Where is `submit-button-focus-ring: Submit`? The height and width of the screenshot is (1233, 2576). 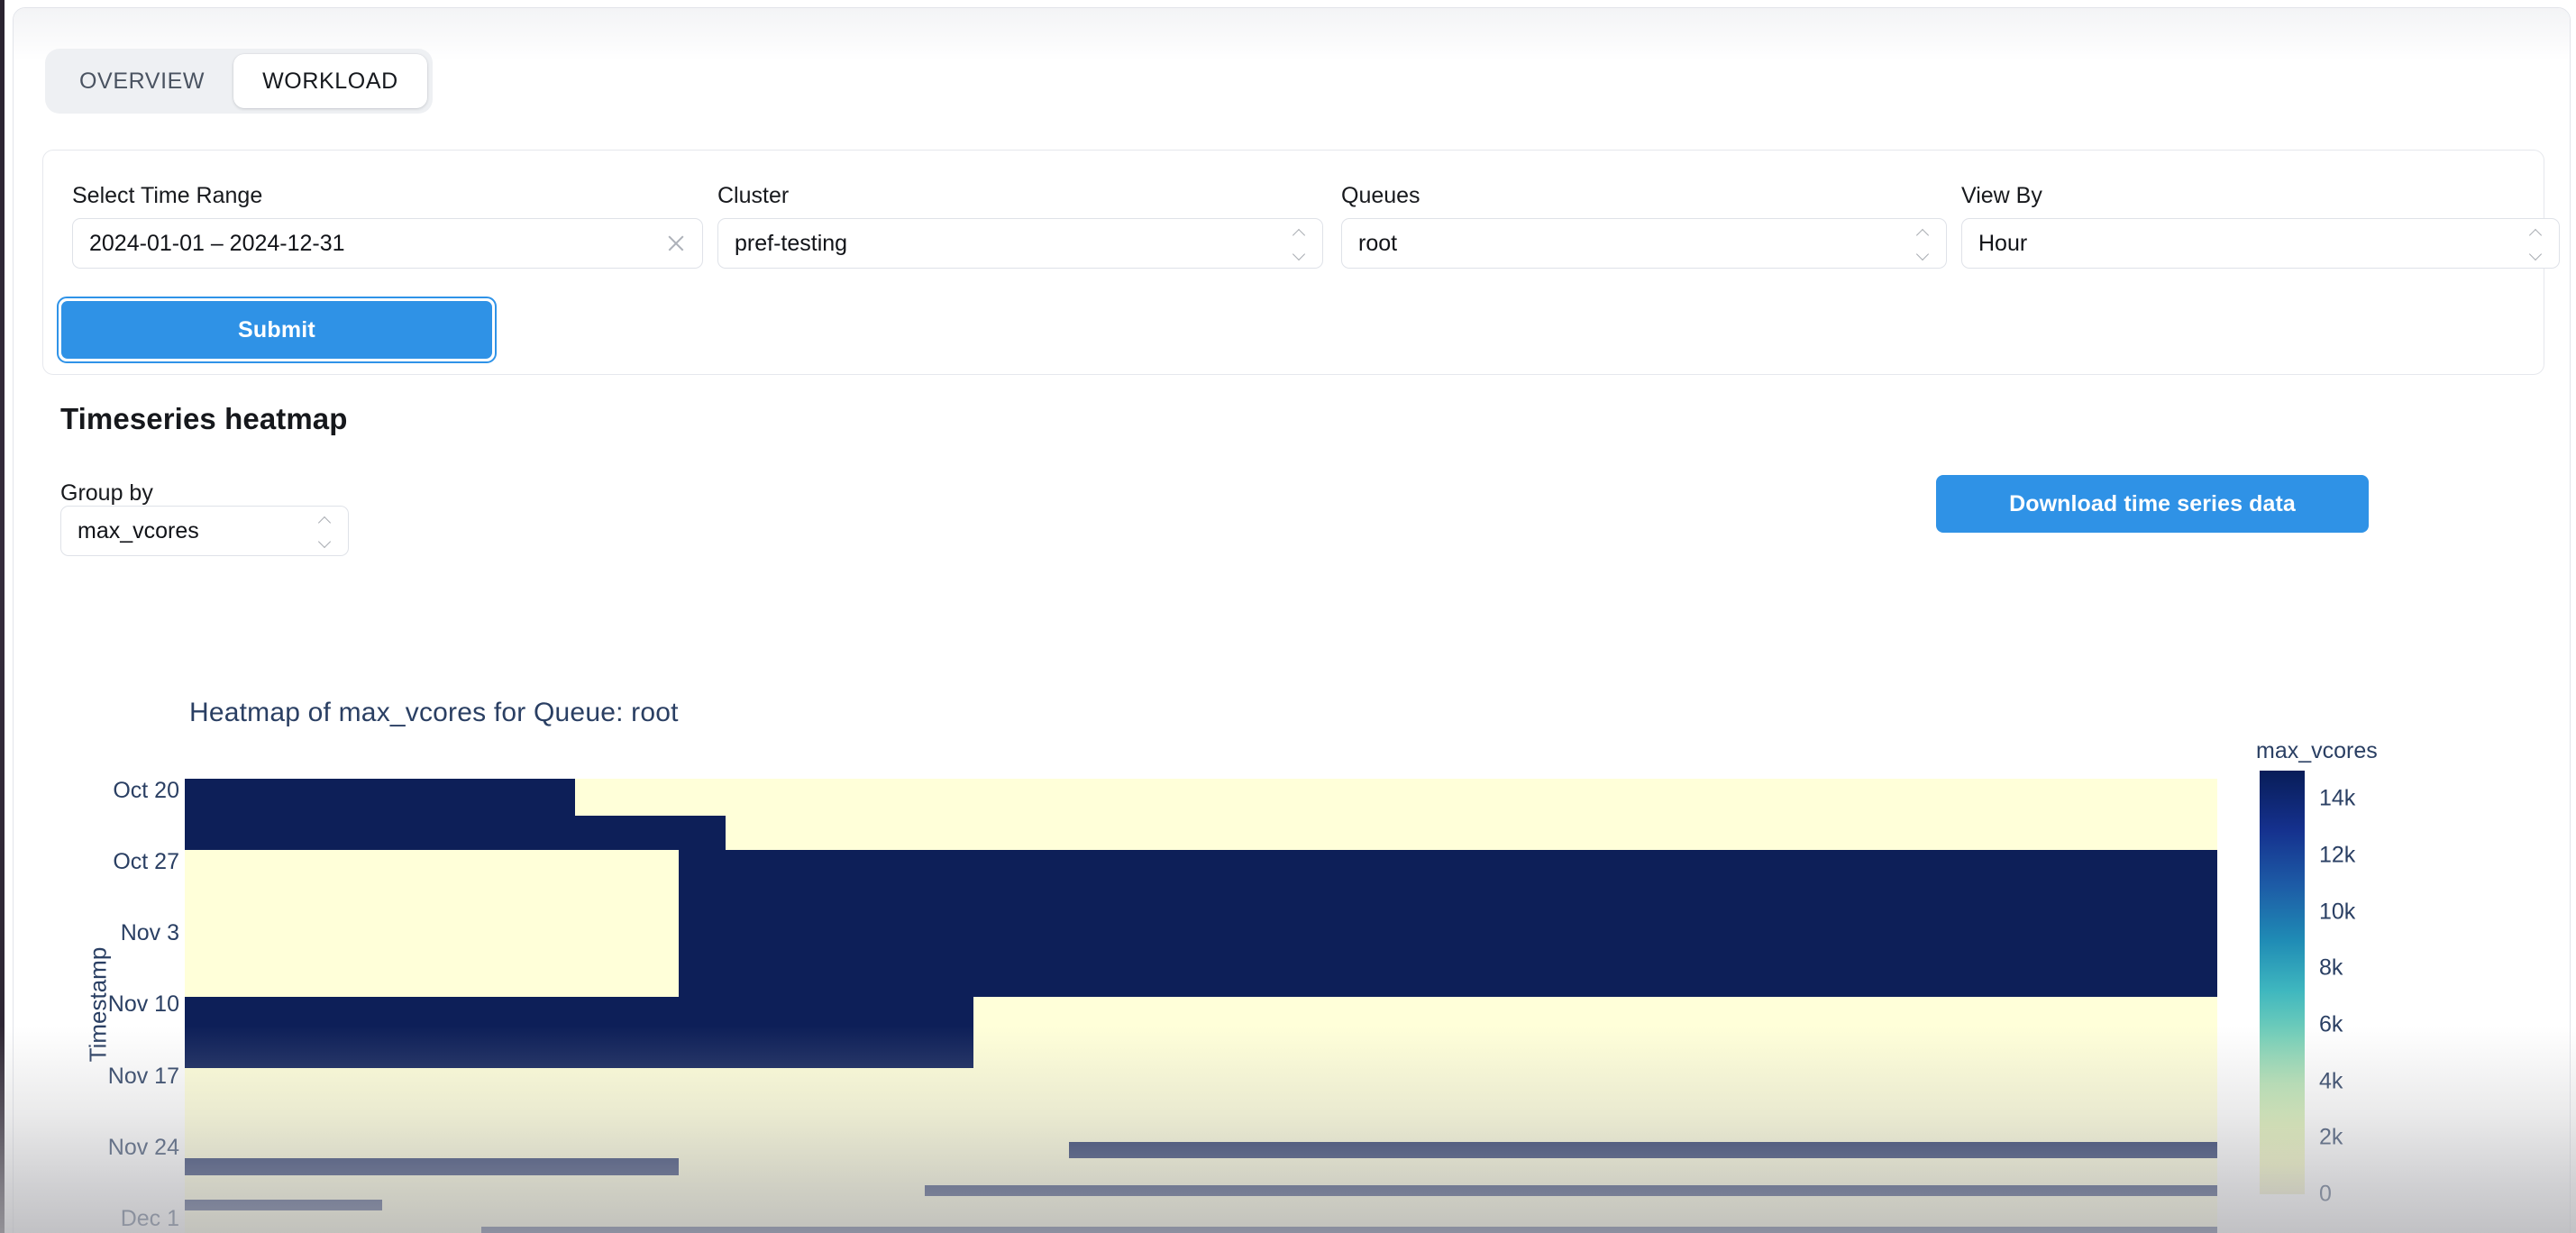 submit-button-focus-ring: Submit is located at coordinates (277, 330).